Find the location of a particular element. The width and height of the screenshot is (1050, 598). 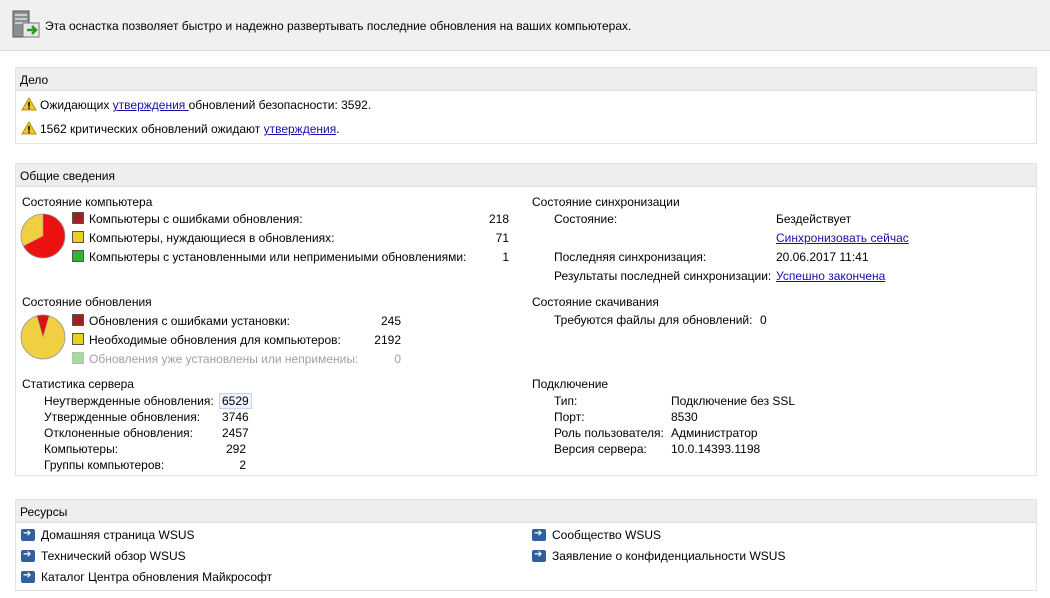

server-stat-label: Группы компьютеров: is located at coordinates (104, 465).